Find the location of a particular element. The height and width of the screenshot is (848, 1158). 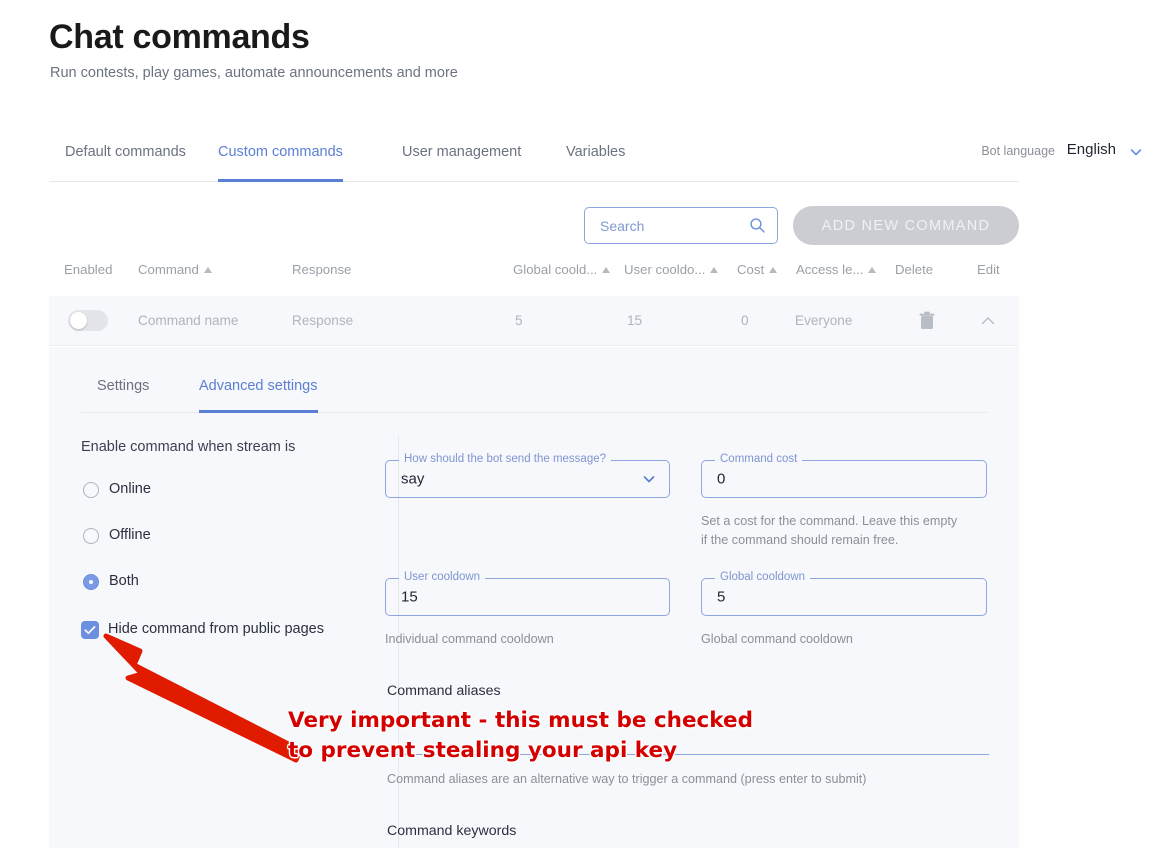

tab-variables: Variables is located at coordinates (595, 156).